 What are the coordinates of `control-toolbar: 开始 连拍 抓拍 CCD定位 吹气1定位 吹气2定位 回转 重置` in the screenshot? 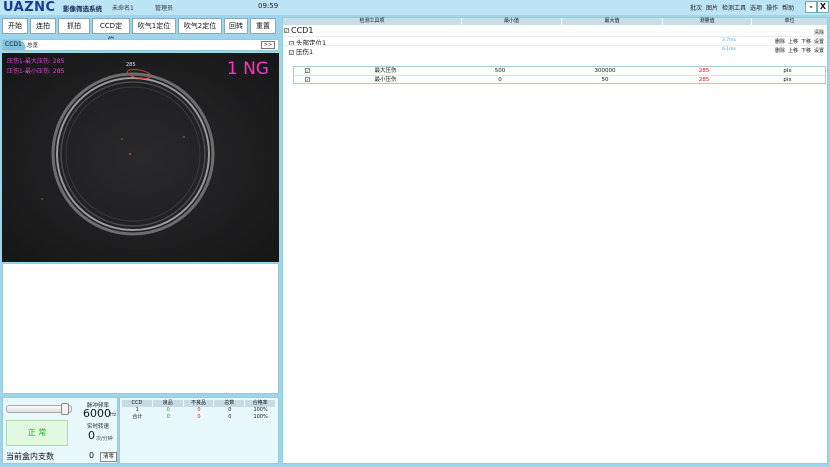 It's located at (139, 31).